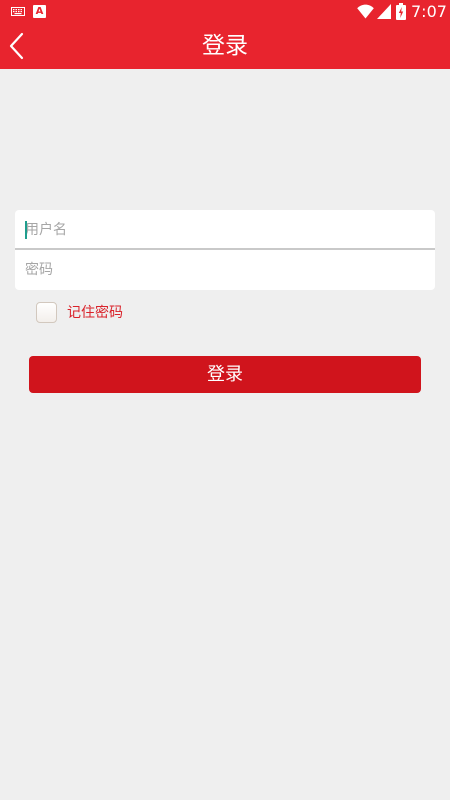 The height and width of the screenshot is (800, 450). I want to click on remember-password-checkbox, so click(46, 312).